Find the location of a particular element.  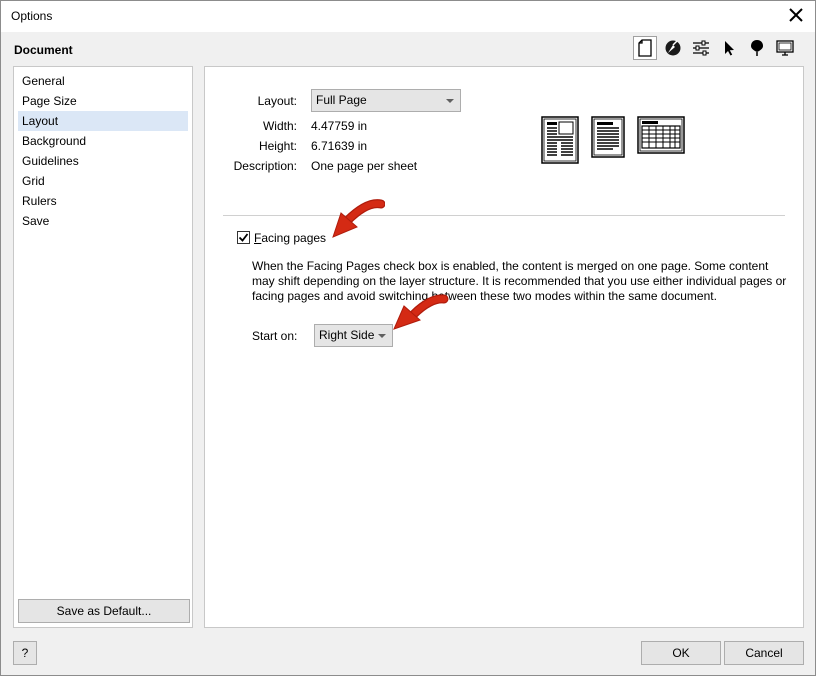

sidebar-item-rulers: Rulers is located at coordinates (103, 201).